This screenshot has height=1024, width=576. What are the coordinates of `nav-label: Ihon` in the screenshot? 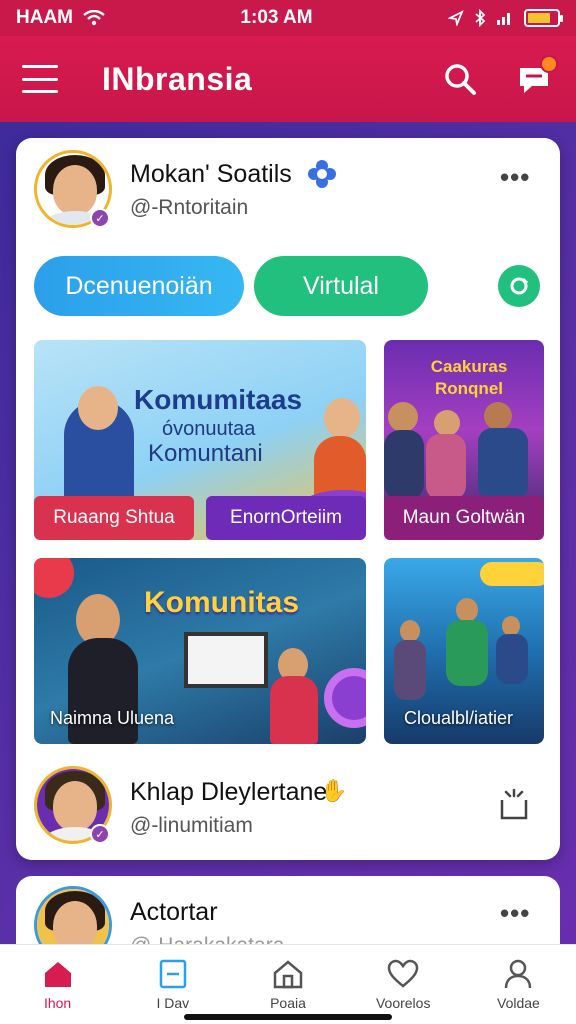 It's located at (57, 1003).